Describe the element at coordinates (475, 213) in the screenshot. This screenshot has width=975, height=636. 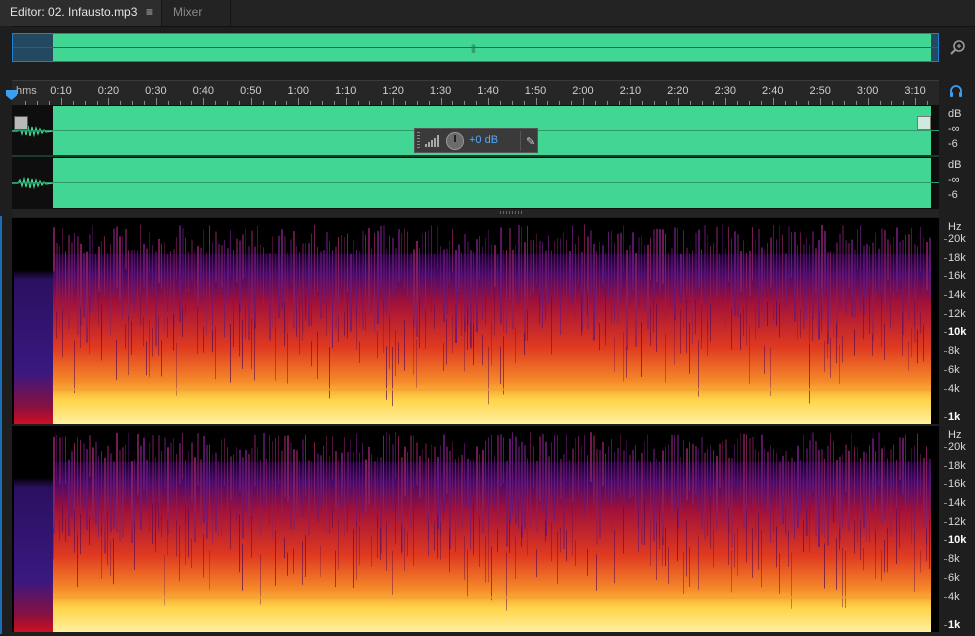
I see `view-splitter` at that location.